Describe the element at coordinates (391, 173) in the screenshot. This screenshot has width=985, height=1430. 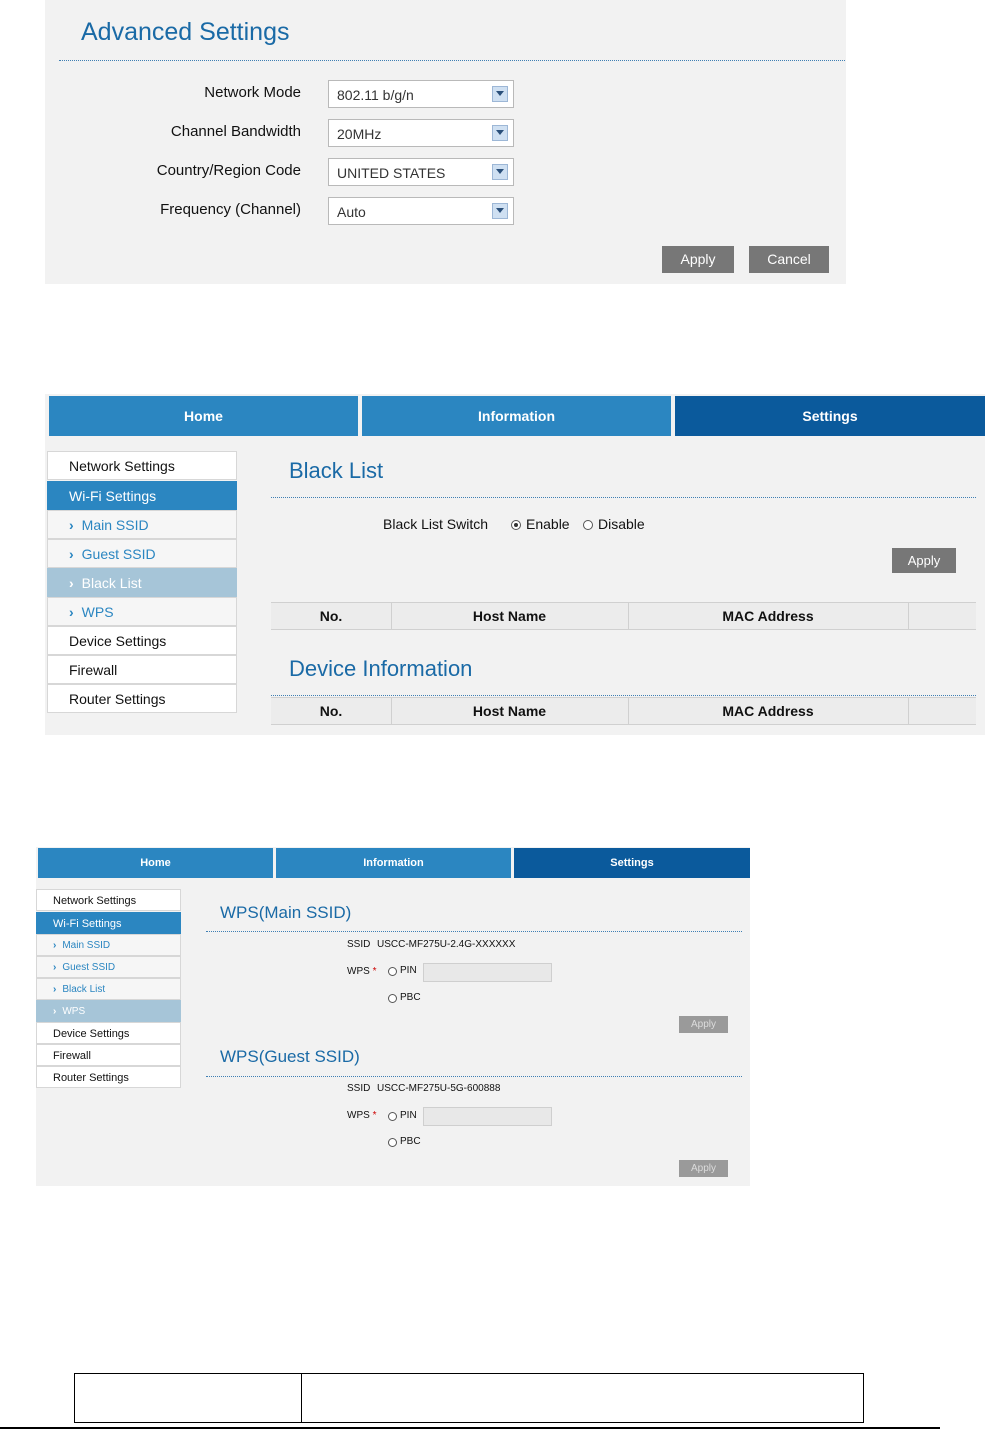
I see `country-region-value: UNITED STATES` at that location.